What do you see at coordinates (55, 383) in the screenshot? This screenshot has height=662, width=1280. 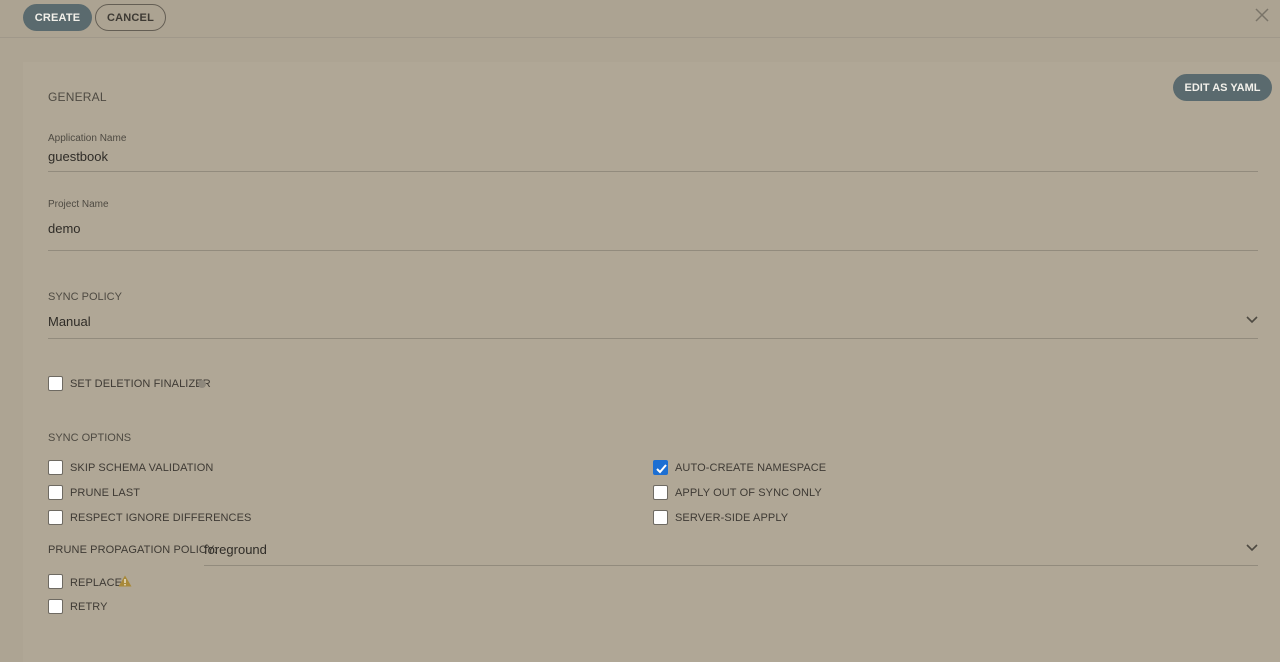 I see `set-deletion-finalizer-checkbox` at bounding box center [55, 383].